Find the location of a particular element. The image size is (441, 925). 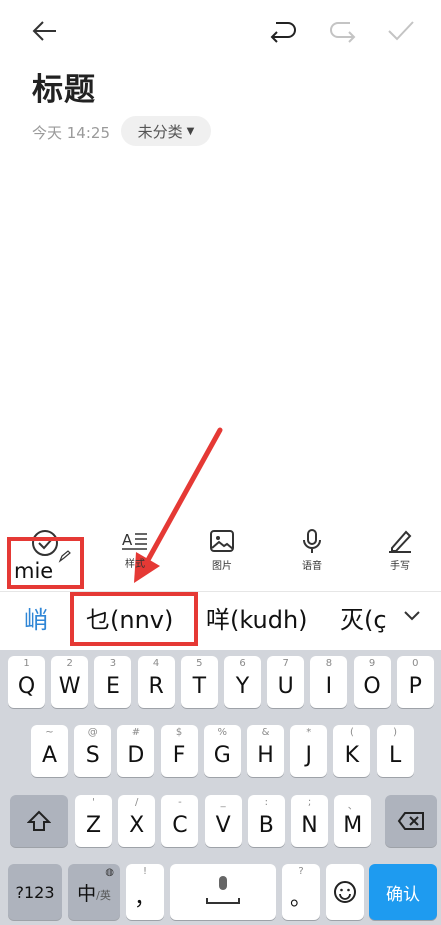

toolbar-voice-label: 语音 is located at coordinates (312, 566).